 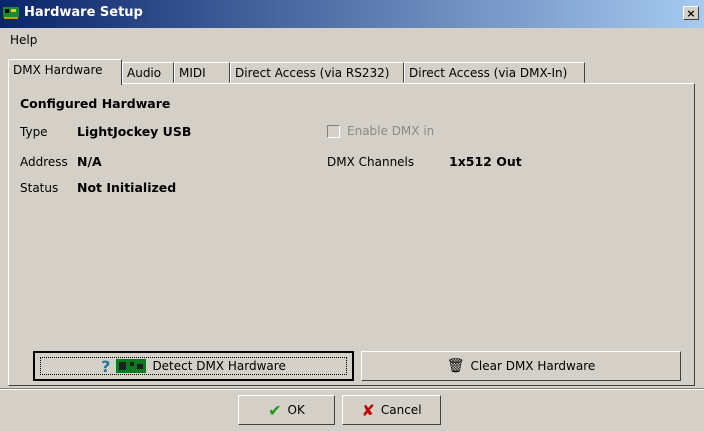 What do you see at coordinates (371, 162) in the screenshot?
I see `dmx-channels-label: DMX Channels` at bounding box center [371, 162].